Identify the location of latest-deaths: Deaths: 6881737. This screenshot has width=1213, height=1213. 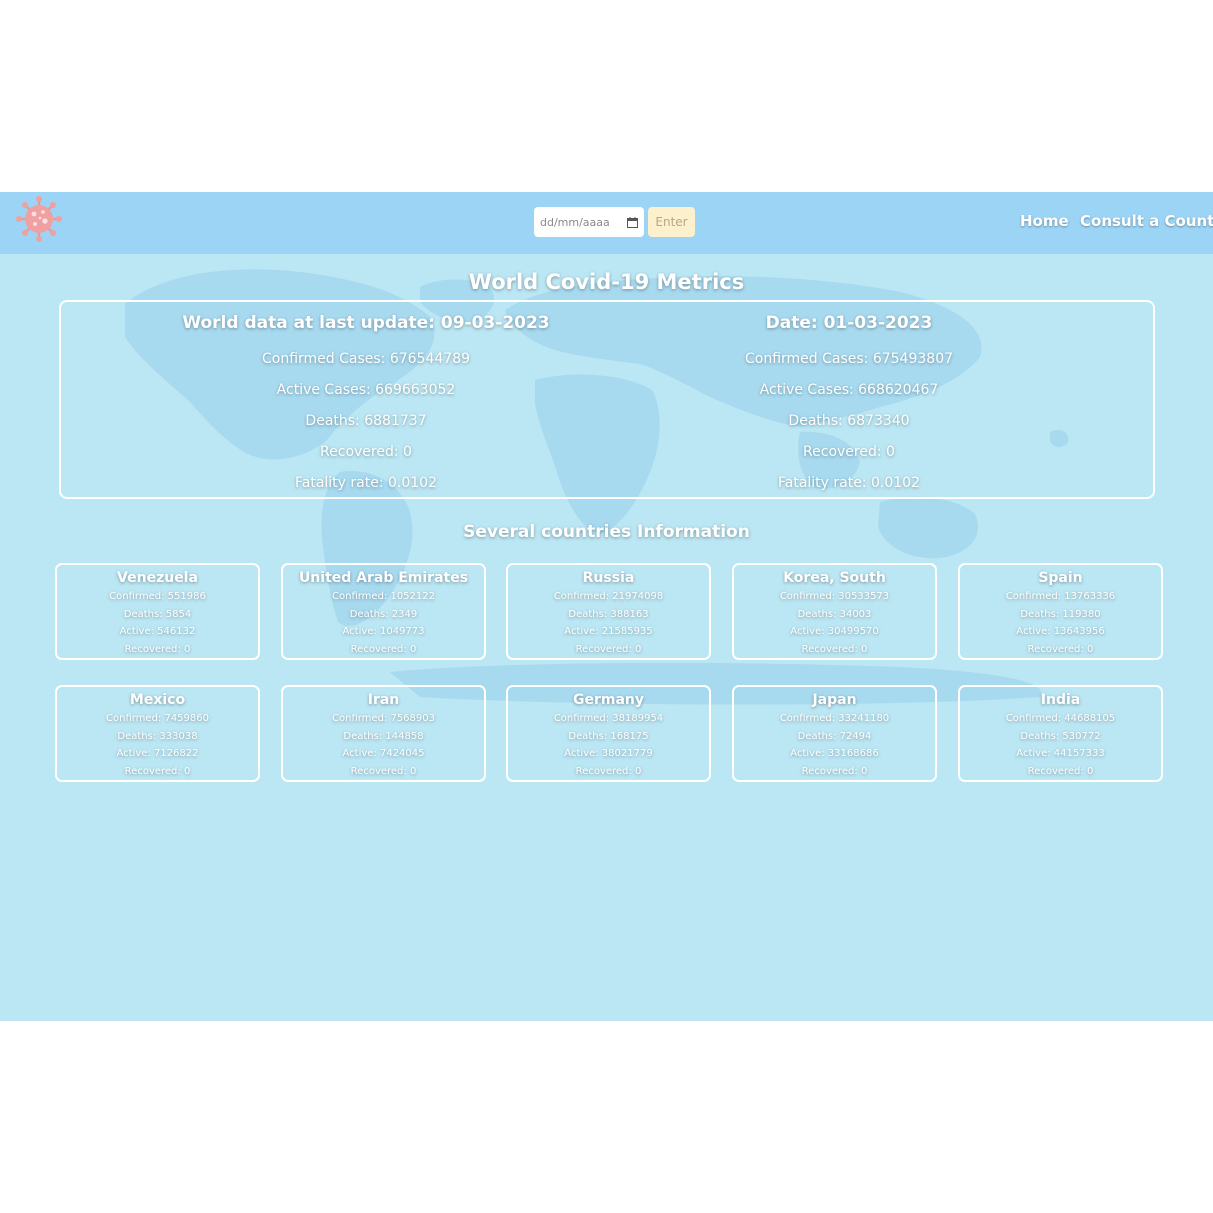
(366, 421).